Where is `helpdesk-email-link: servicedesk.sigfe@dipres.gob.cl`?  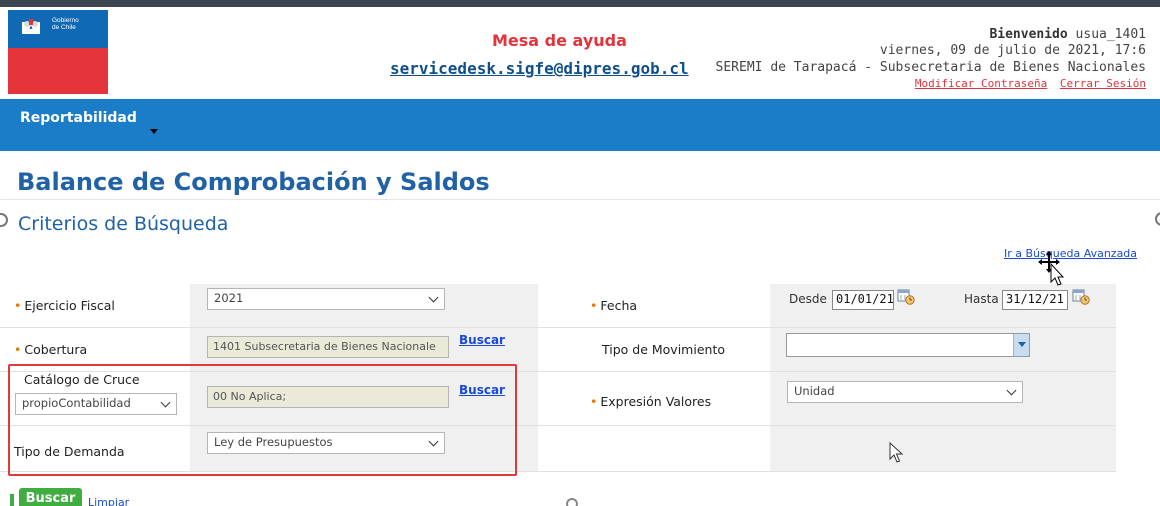 helpdesk-email-link: servicedesk.sigfe@dipres.gob.cl is located at coordinates (539, 68).